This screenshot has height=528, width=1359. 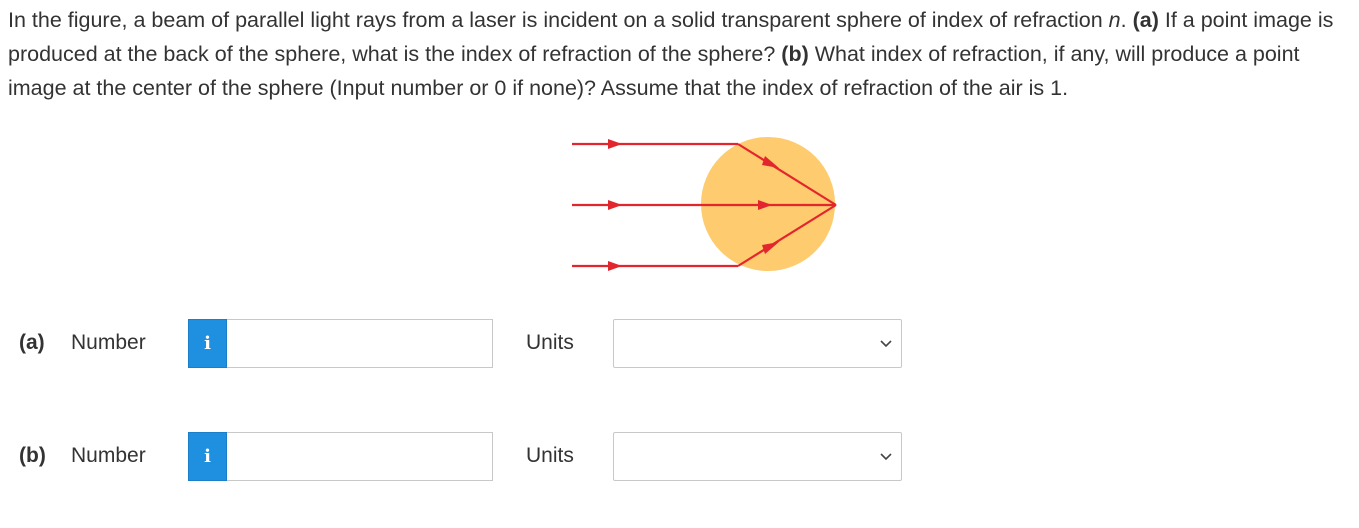 I want to click on part-b-label: (b), so click(x=32, y=455).